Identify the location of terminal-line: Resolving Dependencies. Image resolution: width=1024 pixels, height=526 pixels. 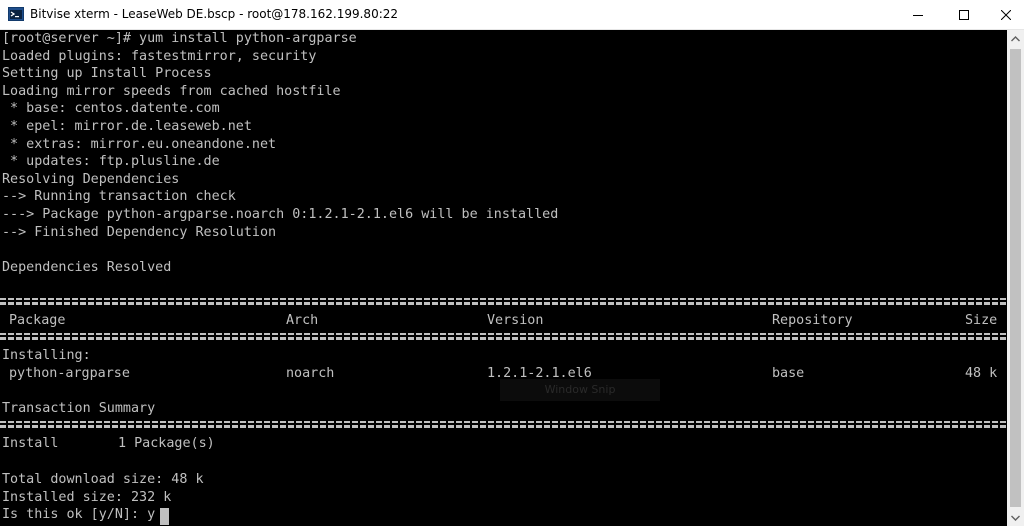
(91, 179).